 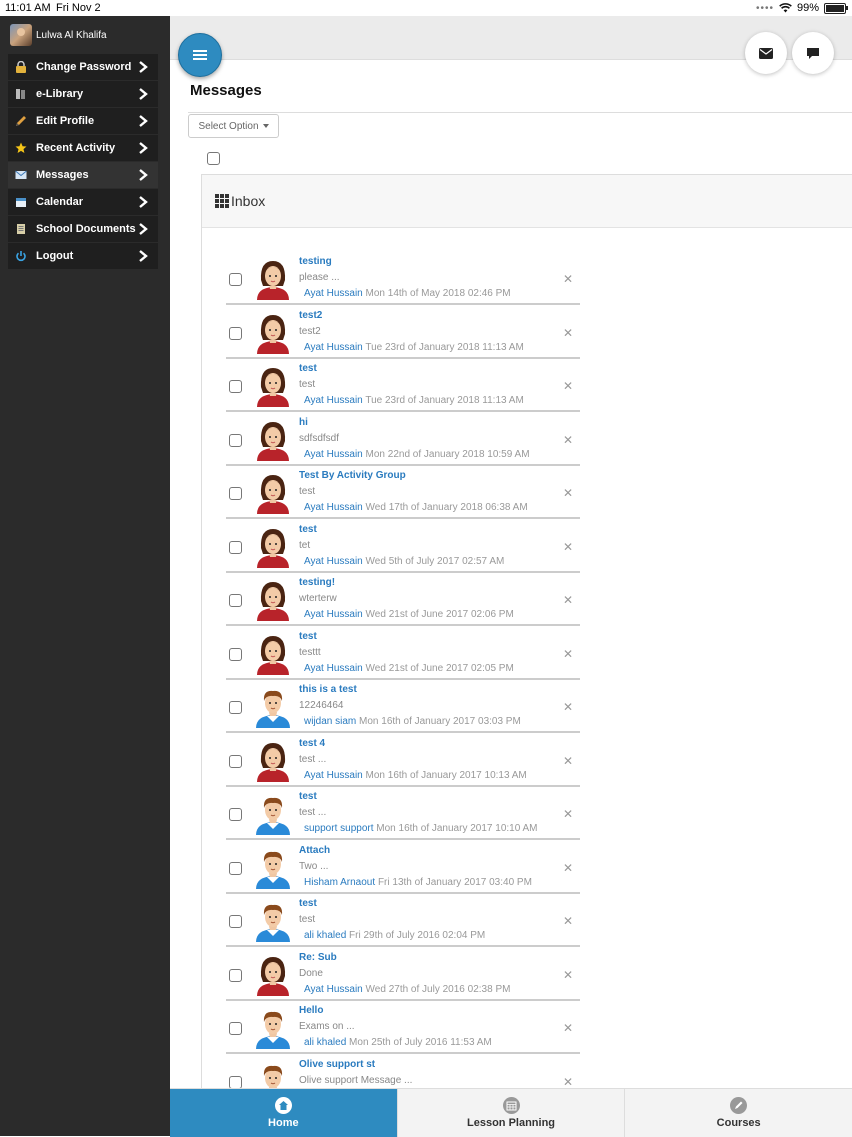 What do you see at coordinates (310, 315) in the screenshot?
I see `message-subject: test2` at bounding box center [310, 315].